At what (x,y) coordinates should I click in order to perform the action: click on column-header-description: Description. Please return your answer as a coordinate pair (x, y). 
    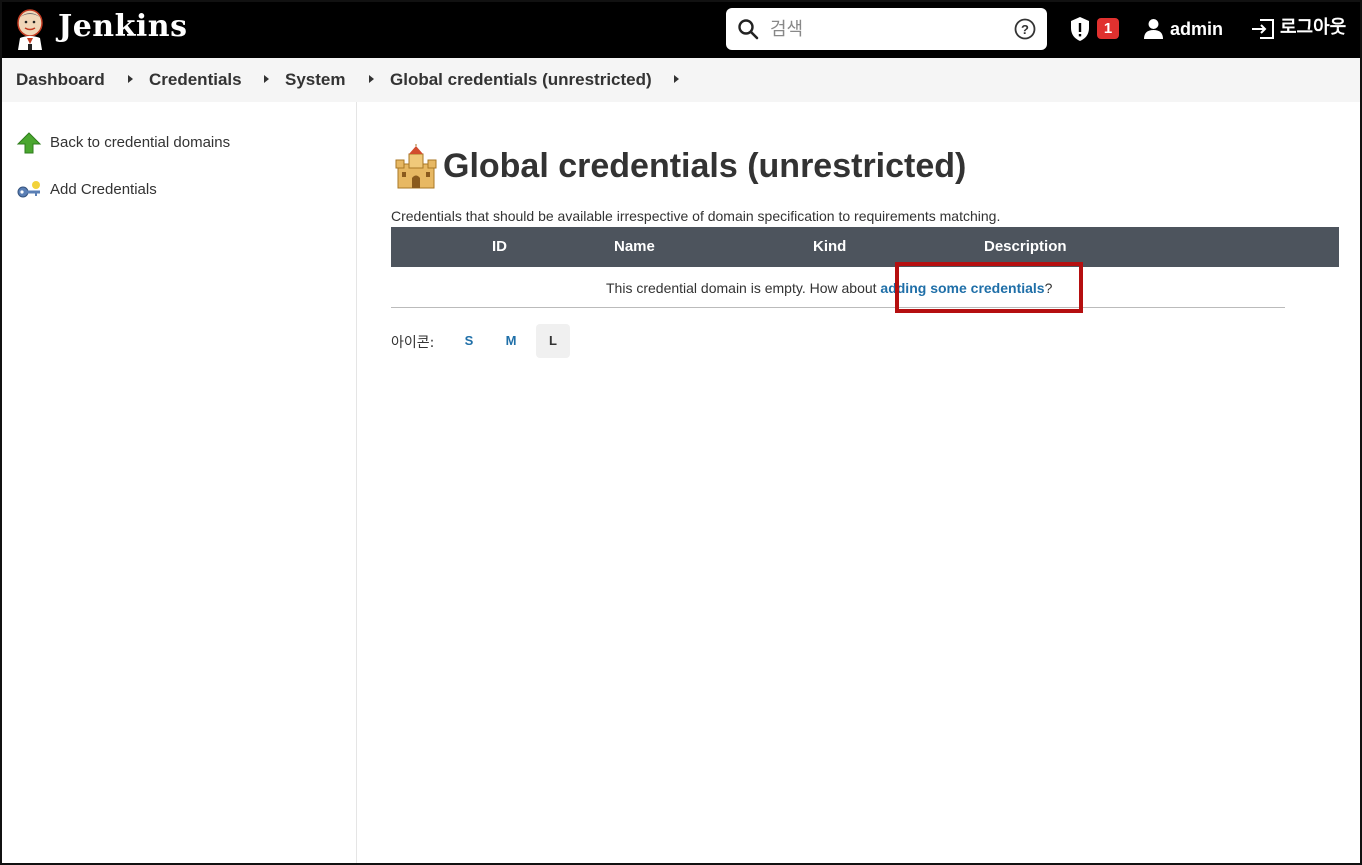
    Looking at the image, I should click on (1025, 247).